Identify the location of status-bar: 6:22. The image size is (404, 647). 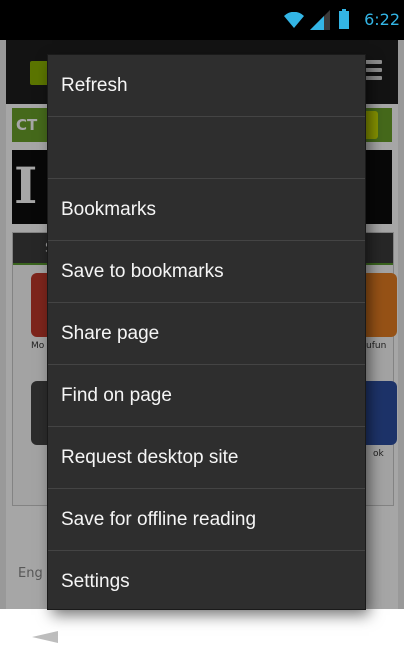
(202, 20).